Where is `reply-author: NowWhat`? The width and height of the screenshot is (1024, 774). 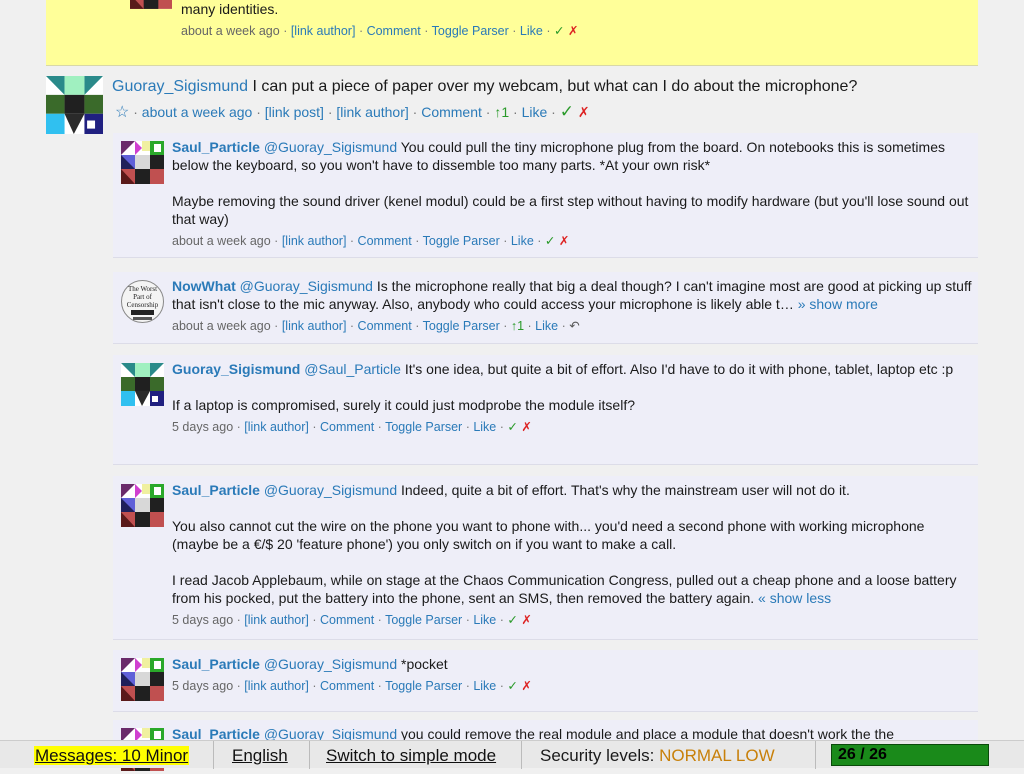
reply-author: NowWhat is located at coordinates (204, 286).